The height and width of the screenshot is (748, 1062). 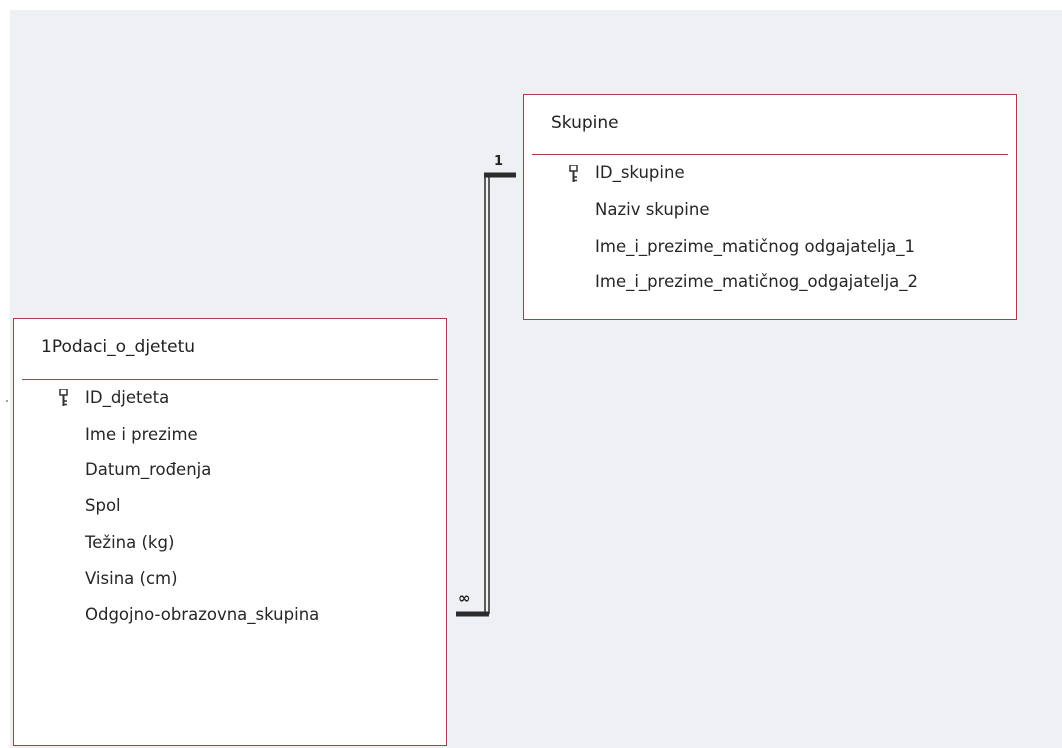 I want to click on table-title: 1Podaci_o_djetetu, so click(x=118, y=347).